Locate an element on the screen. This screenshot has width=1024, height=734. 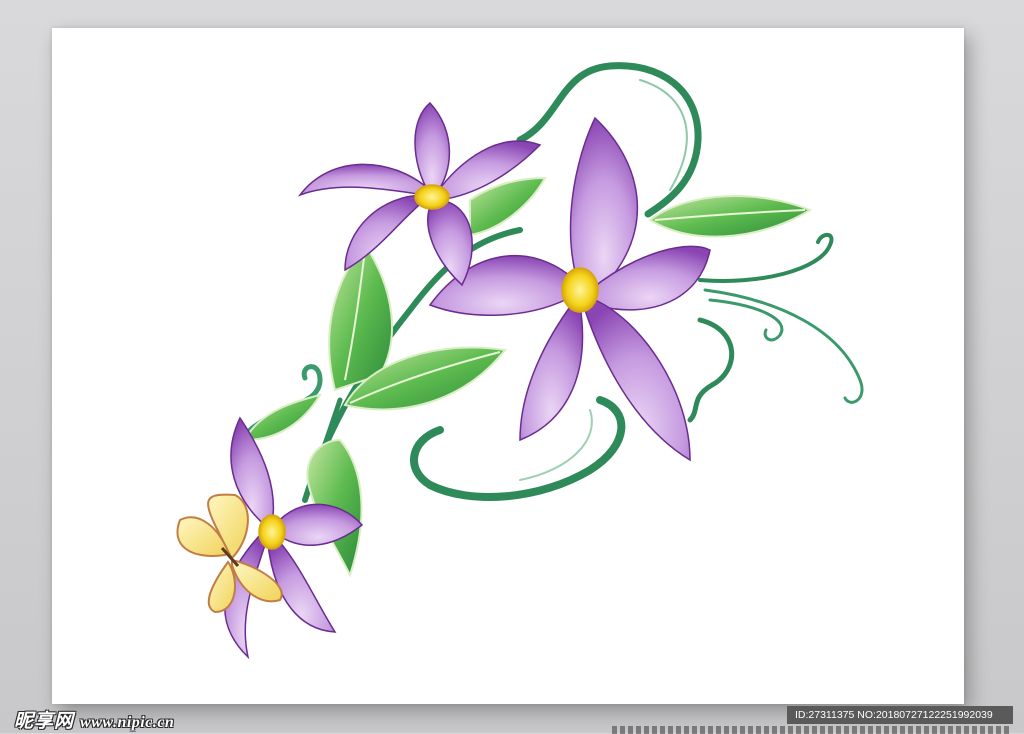
site-logo: 昵享网 www.nipic.cn is located at coordinates (94, 719).